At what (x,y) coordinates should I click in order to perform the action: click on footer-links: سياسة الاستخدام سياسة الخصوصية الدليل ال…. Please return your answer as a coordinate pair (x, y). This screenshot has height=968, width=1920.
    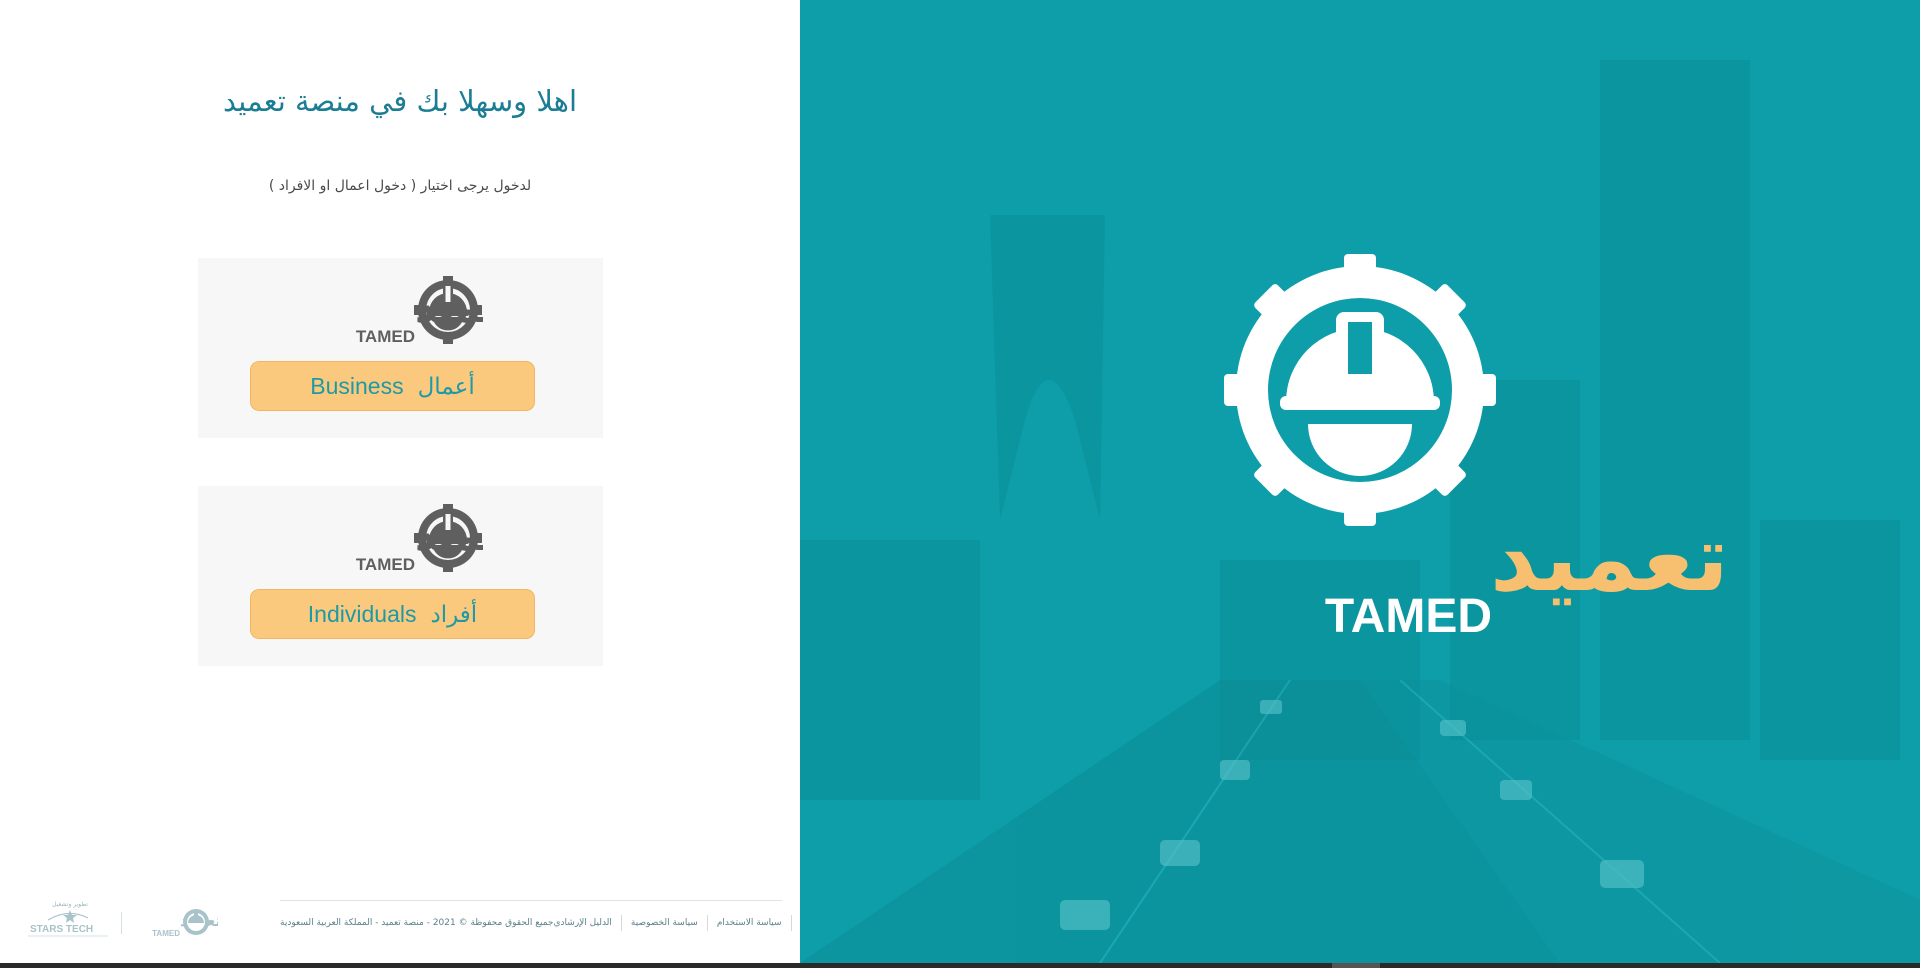
    Looking at the image, I should click on (673, 923).